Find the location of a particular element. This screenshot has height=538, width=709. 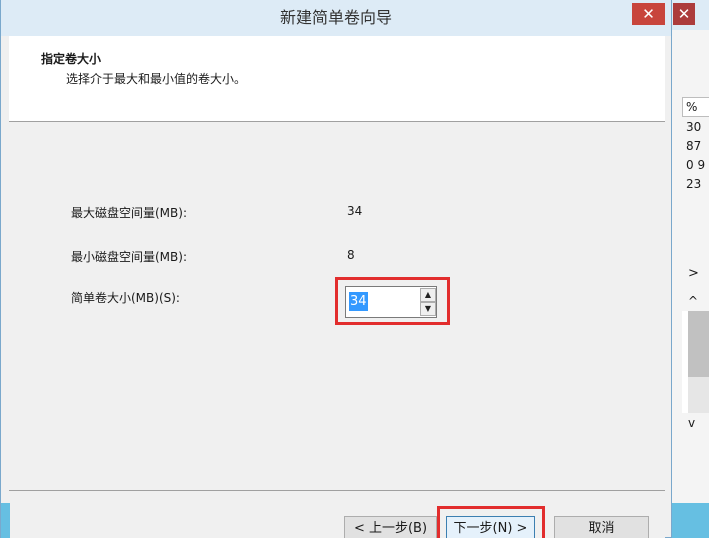

volume-size-label: 简单卷大小(MB)(S): is located at coordinates (125, 298).